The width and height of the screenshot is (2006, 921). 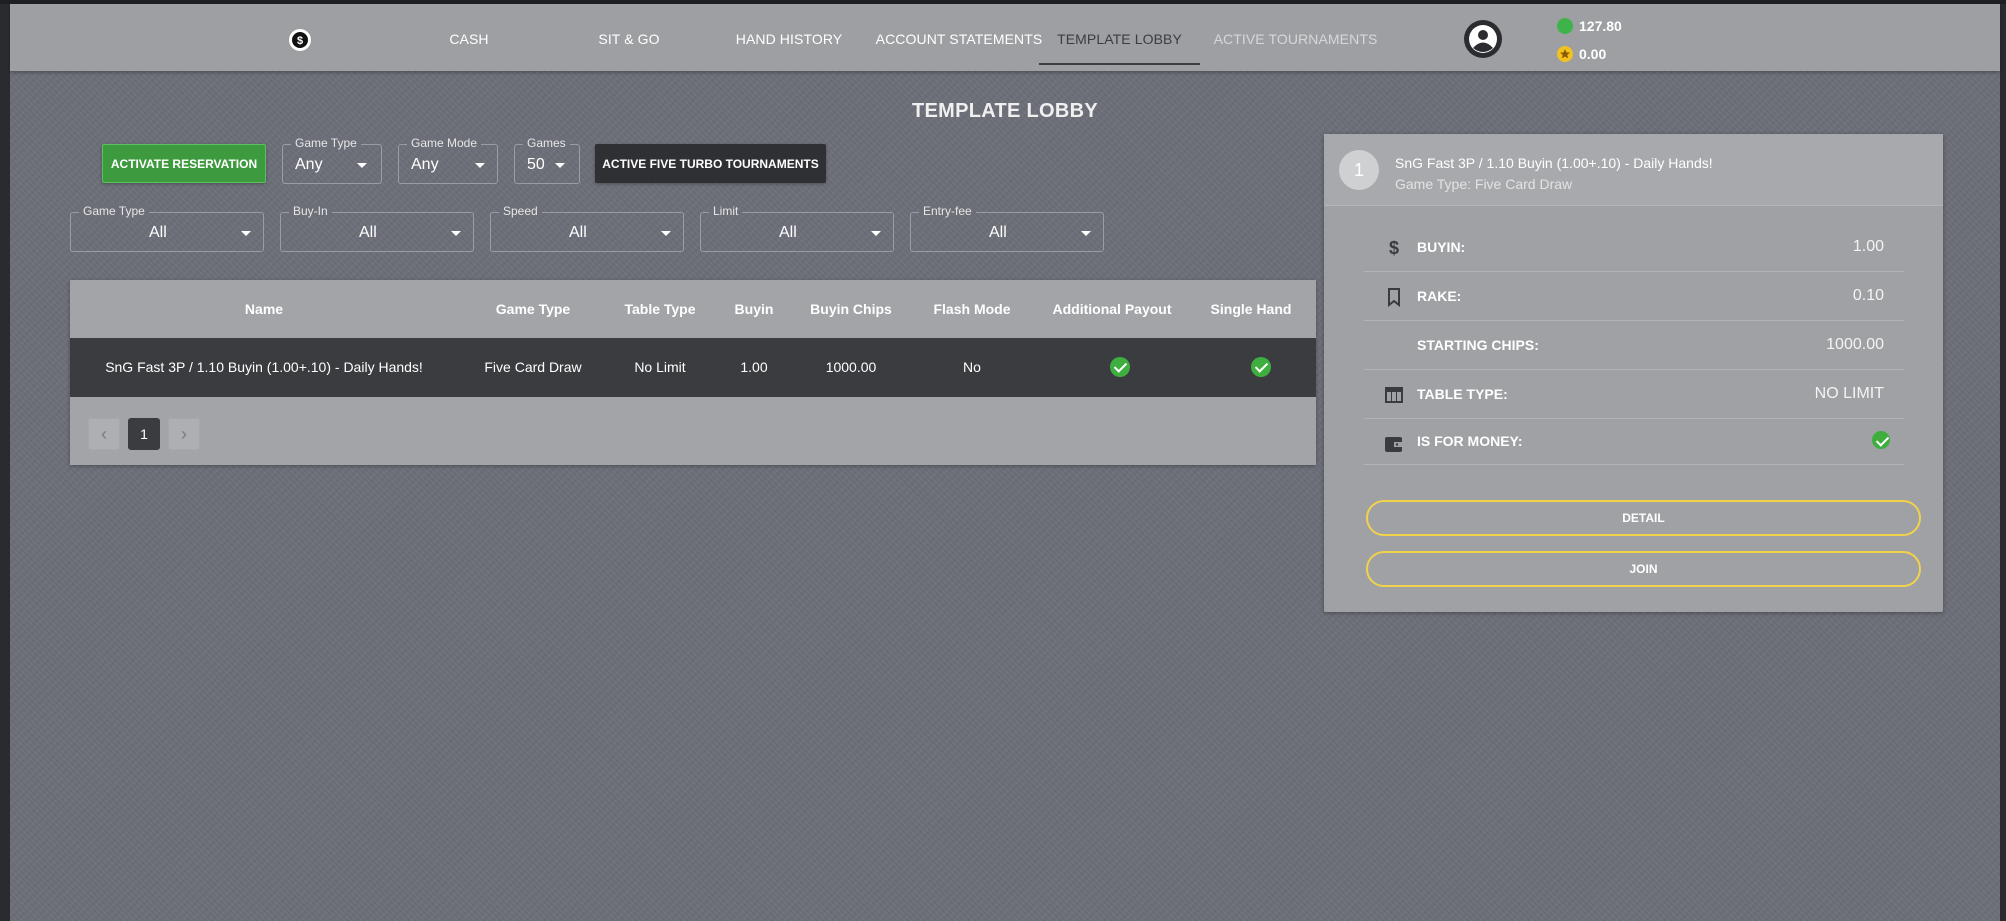 What do you see at coordinates (144, 434) in the screenshot?
I see `pagination-page-1: 1` at bounding box center [144, 434].